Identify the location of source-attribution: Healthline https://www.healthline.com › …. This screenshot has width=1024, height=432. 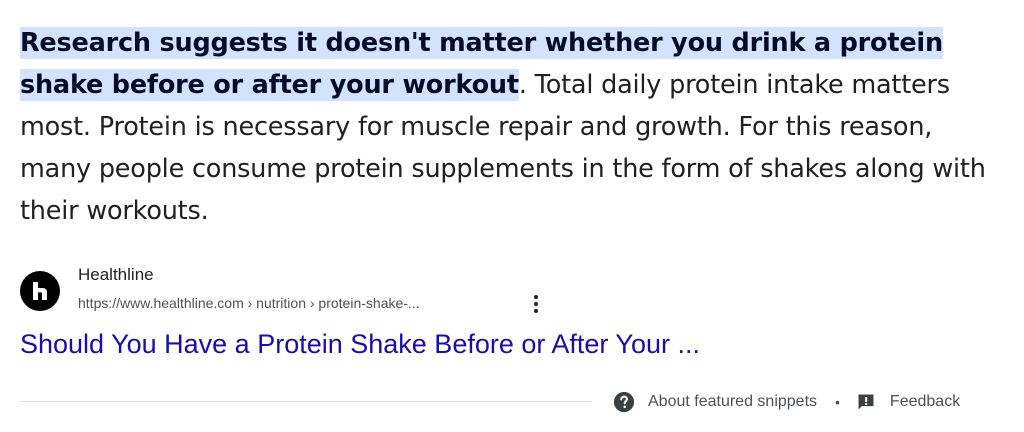
(470, 289).